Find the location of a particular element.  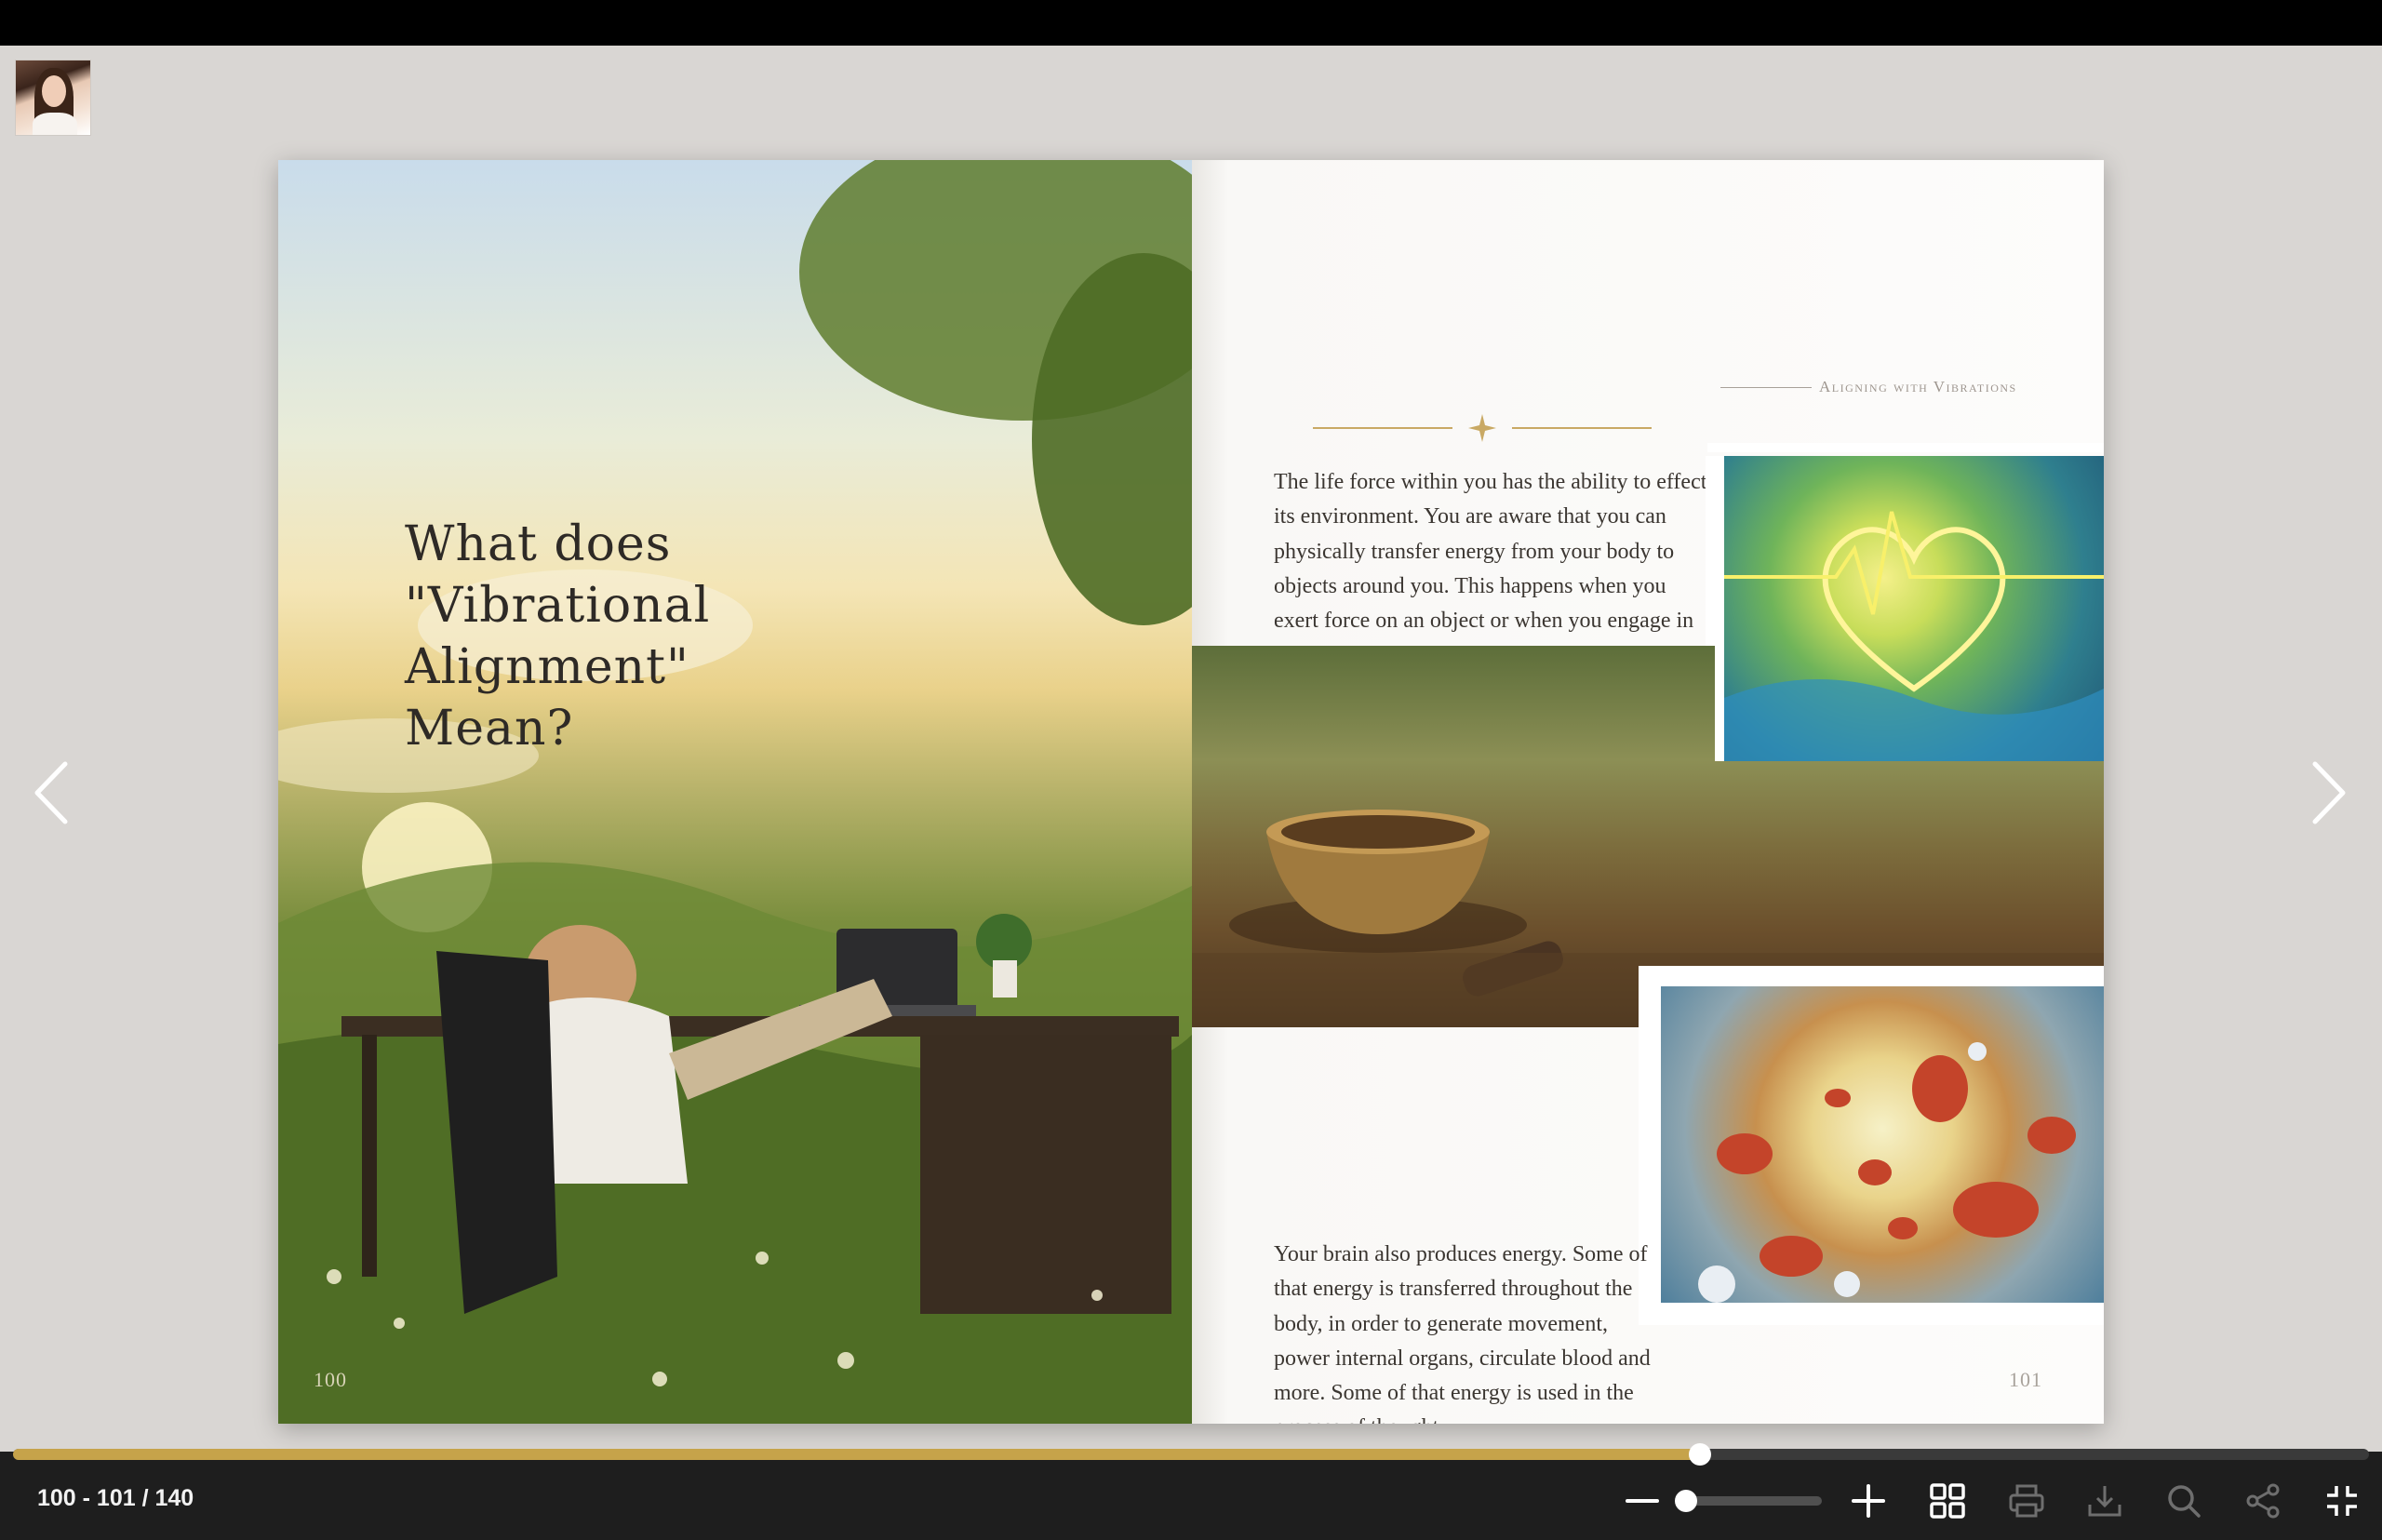

chapter-title-line-3: Mean? is located at coordinates (489, 729).